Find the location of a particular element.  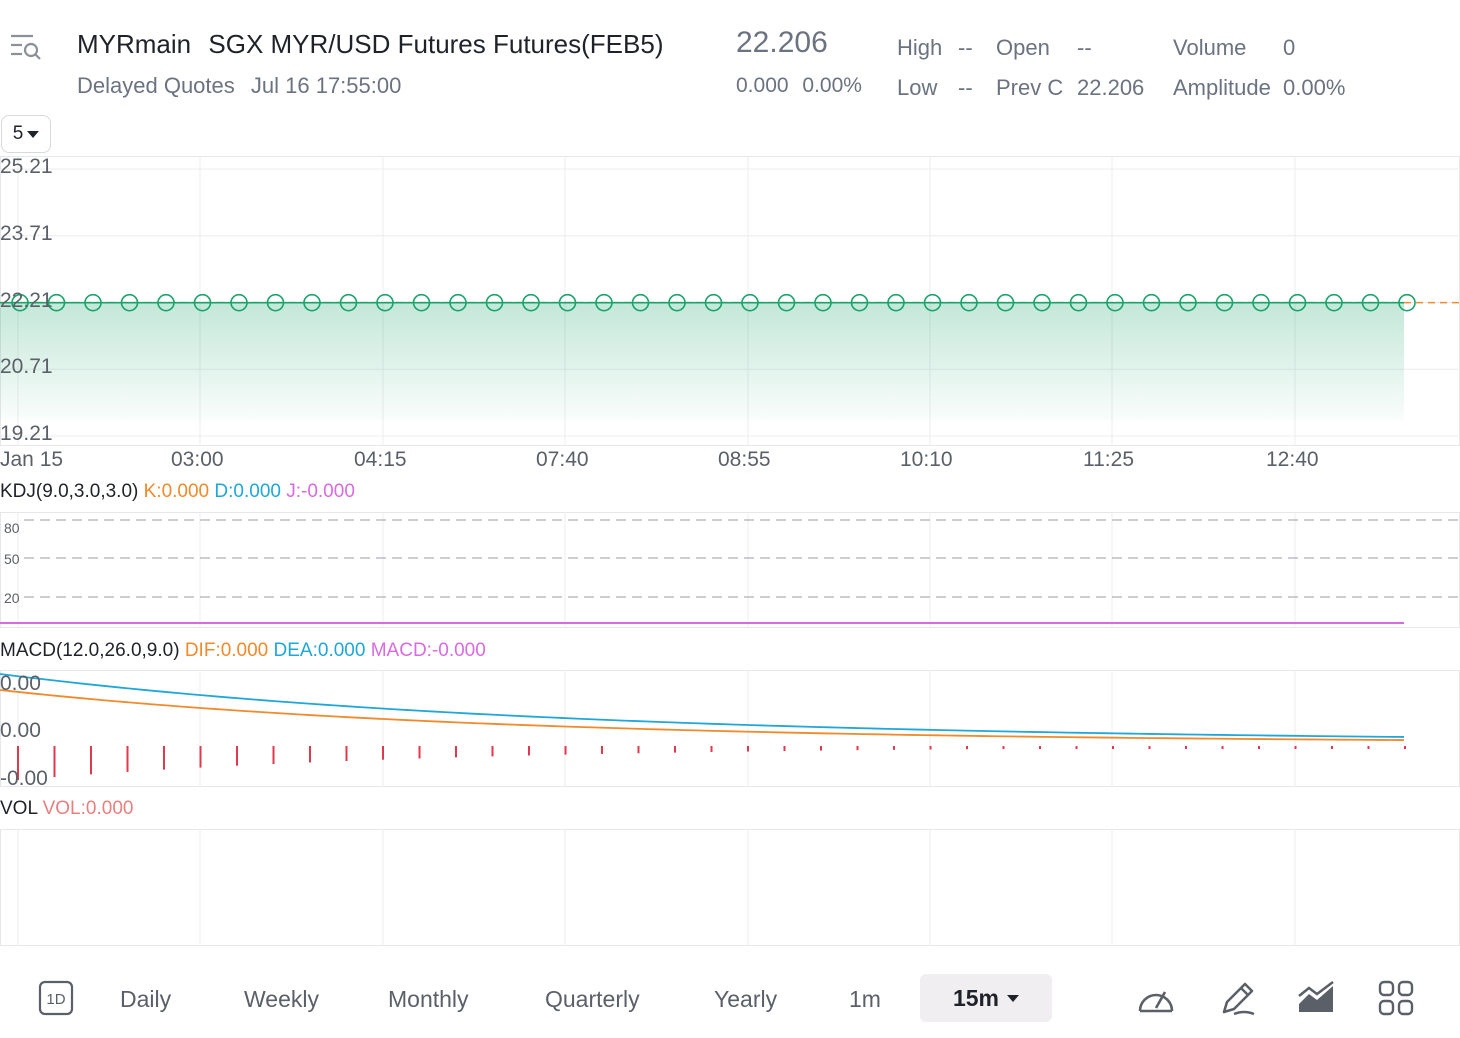

high-value: -- is located at coordinates (965, 47).